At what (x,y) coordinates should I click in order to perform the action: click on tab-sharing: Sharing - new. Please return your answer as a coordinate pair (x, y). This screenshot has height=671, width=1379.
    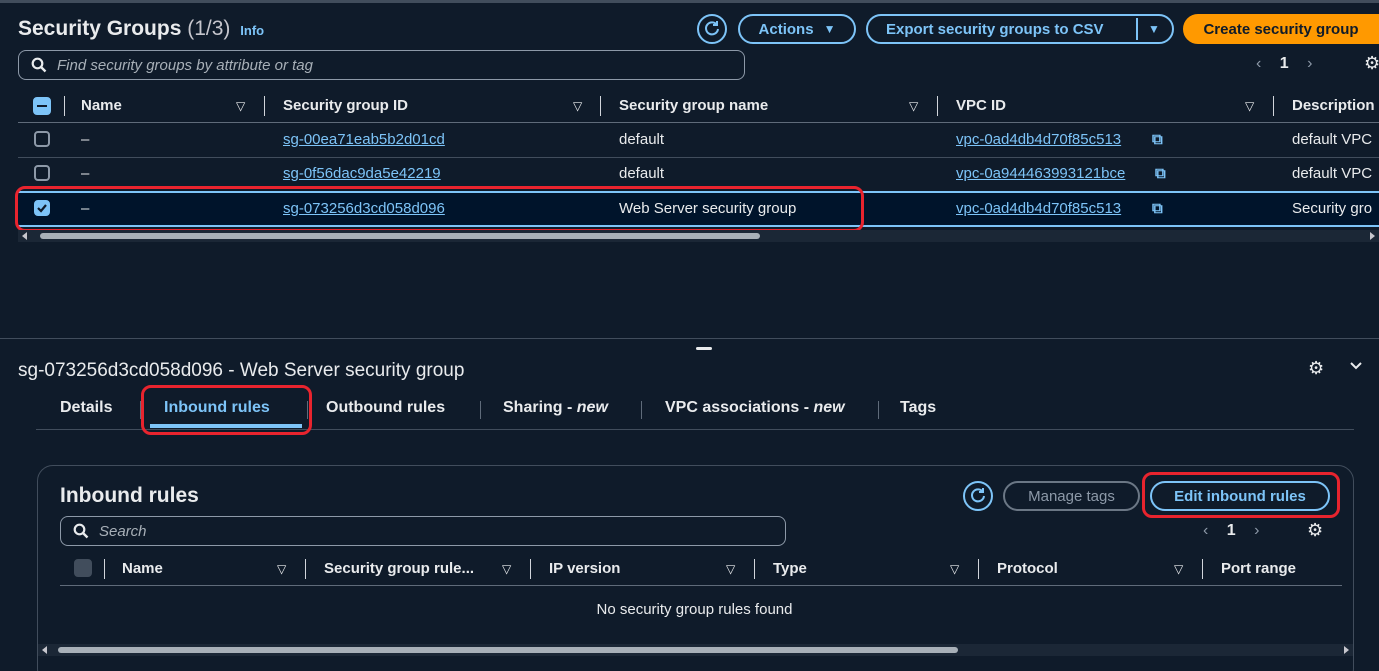
    Looking at the image, I should click on (555, 408).